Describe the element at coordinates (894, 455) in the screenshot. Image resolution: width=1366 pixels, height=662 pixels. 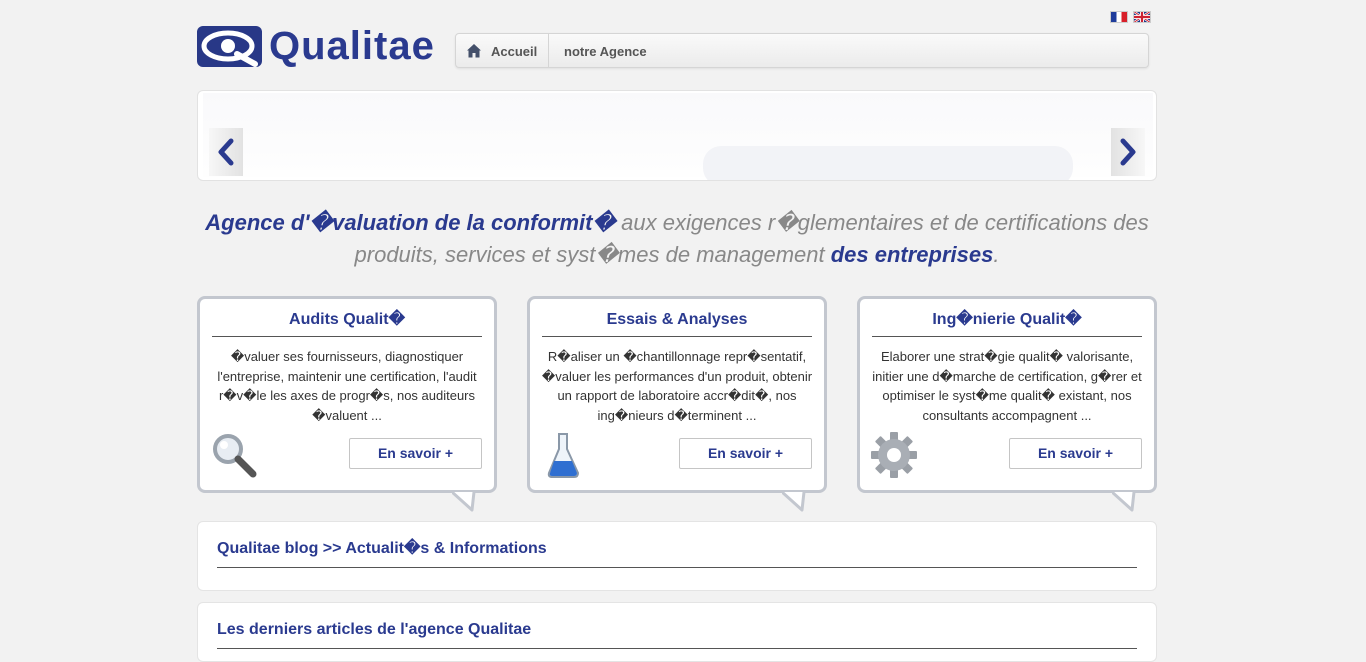
I see `gear-icon` at that location.